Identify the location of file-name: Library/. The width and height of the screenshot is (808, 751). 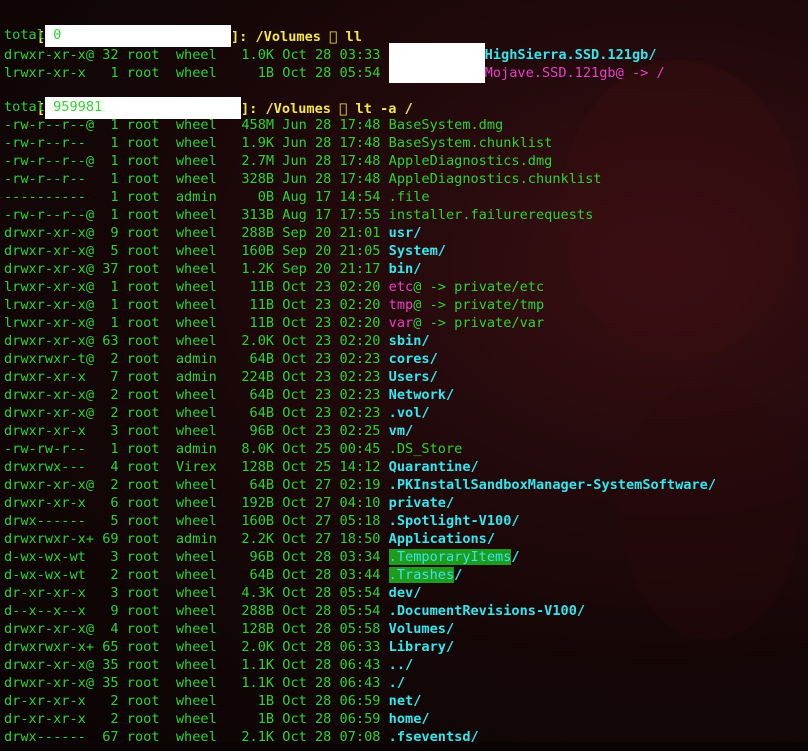
(421, 647).